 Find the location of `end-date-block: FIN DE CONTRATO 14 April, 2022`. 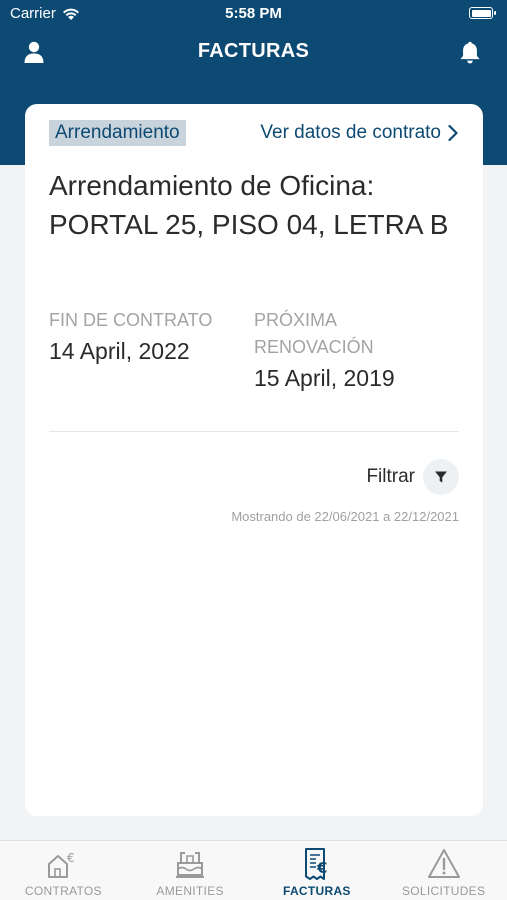

end-date-block: FIN DE CONTRATO 14 April, 2022 is located at coordinates (149, 336).